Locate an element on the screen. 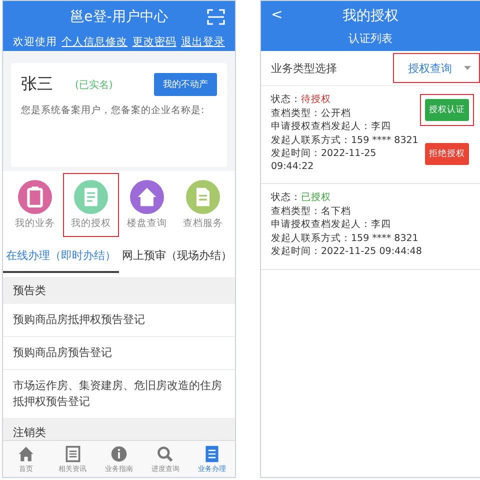 The height and width of the screenshot is (480, 480). header-link: 退出登录 is located at coordinates (202, 42).